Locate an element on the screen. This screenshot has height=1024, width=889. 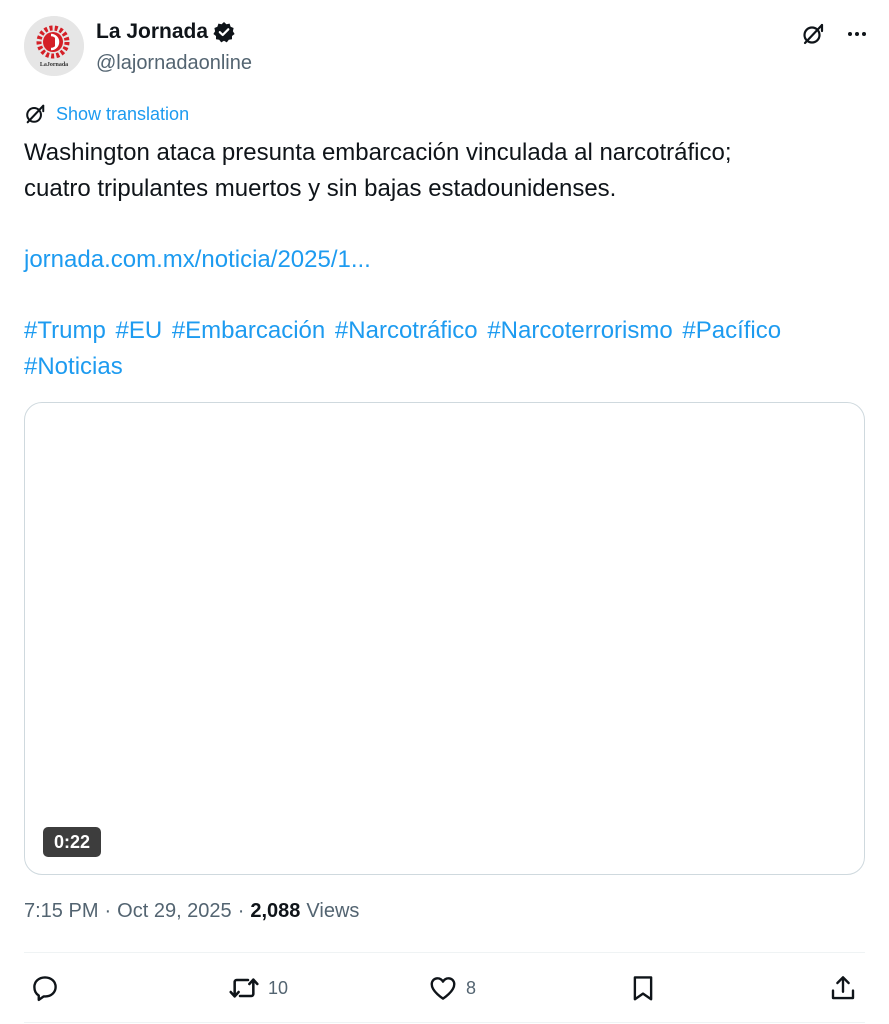
show-translation-label: Show translation is located at coordinates (123, 113).